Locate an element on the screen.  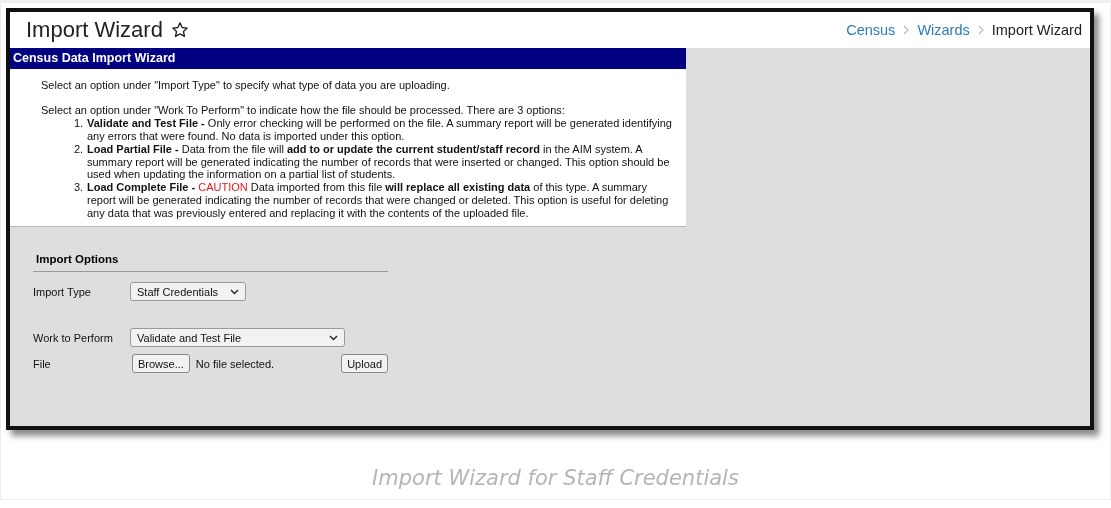
list-number: 2. is located at coordinates (79, 149).